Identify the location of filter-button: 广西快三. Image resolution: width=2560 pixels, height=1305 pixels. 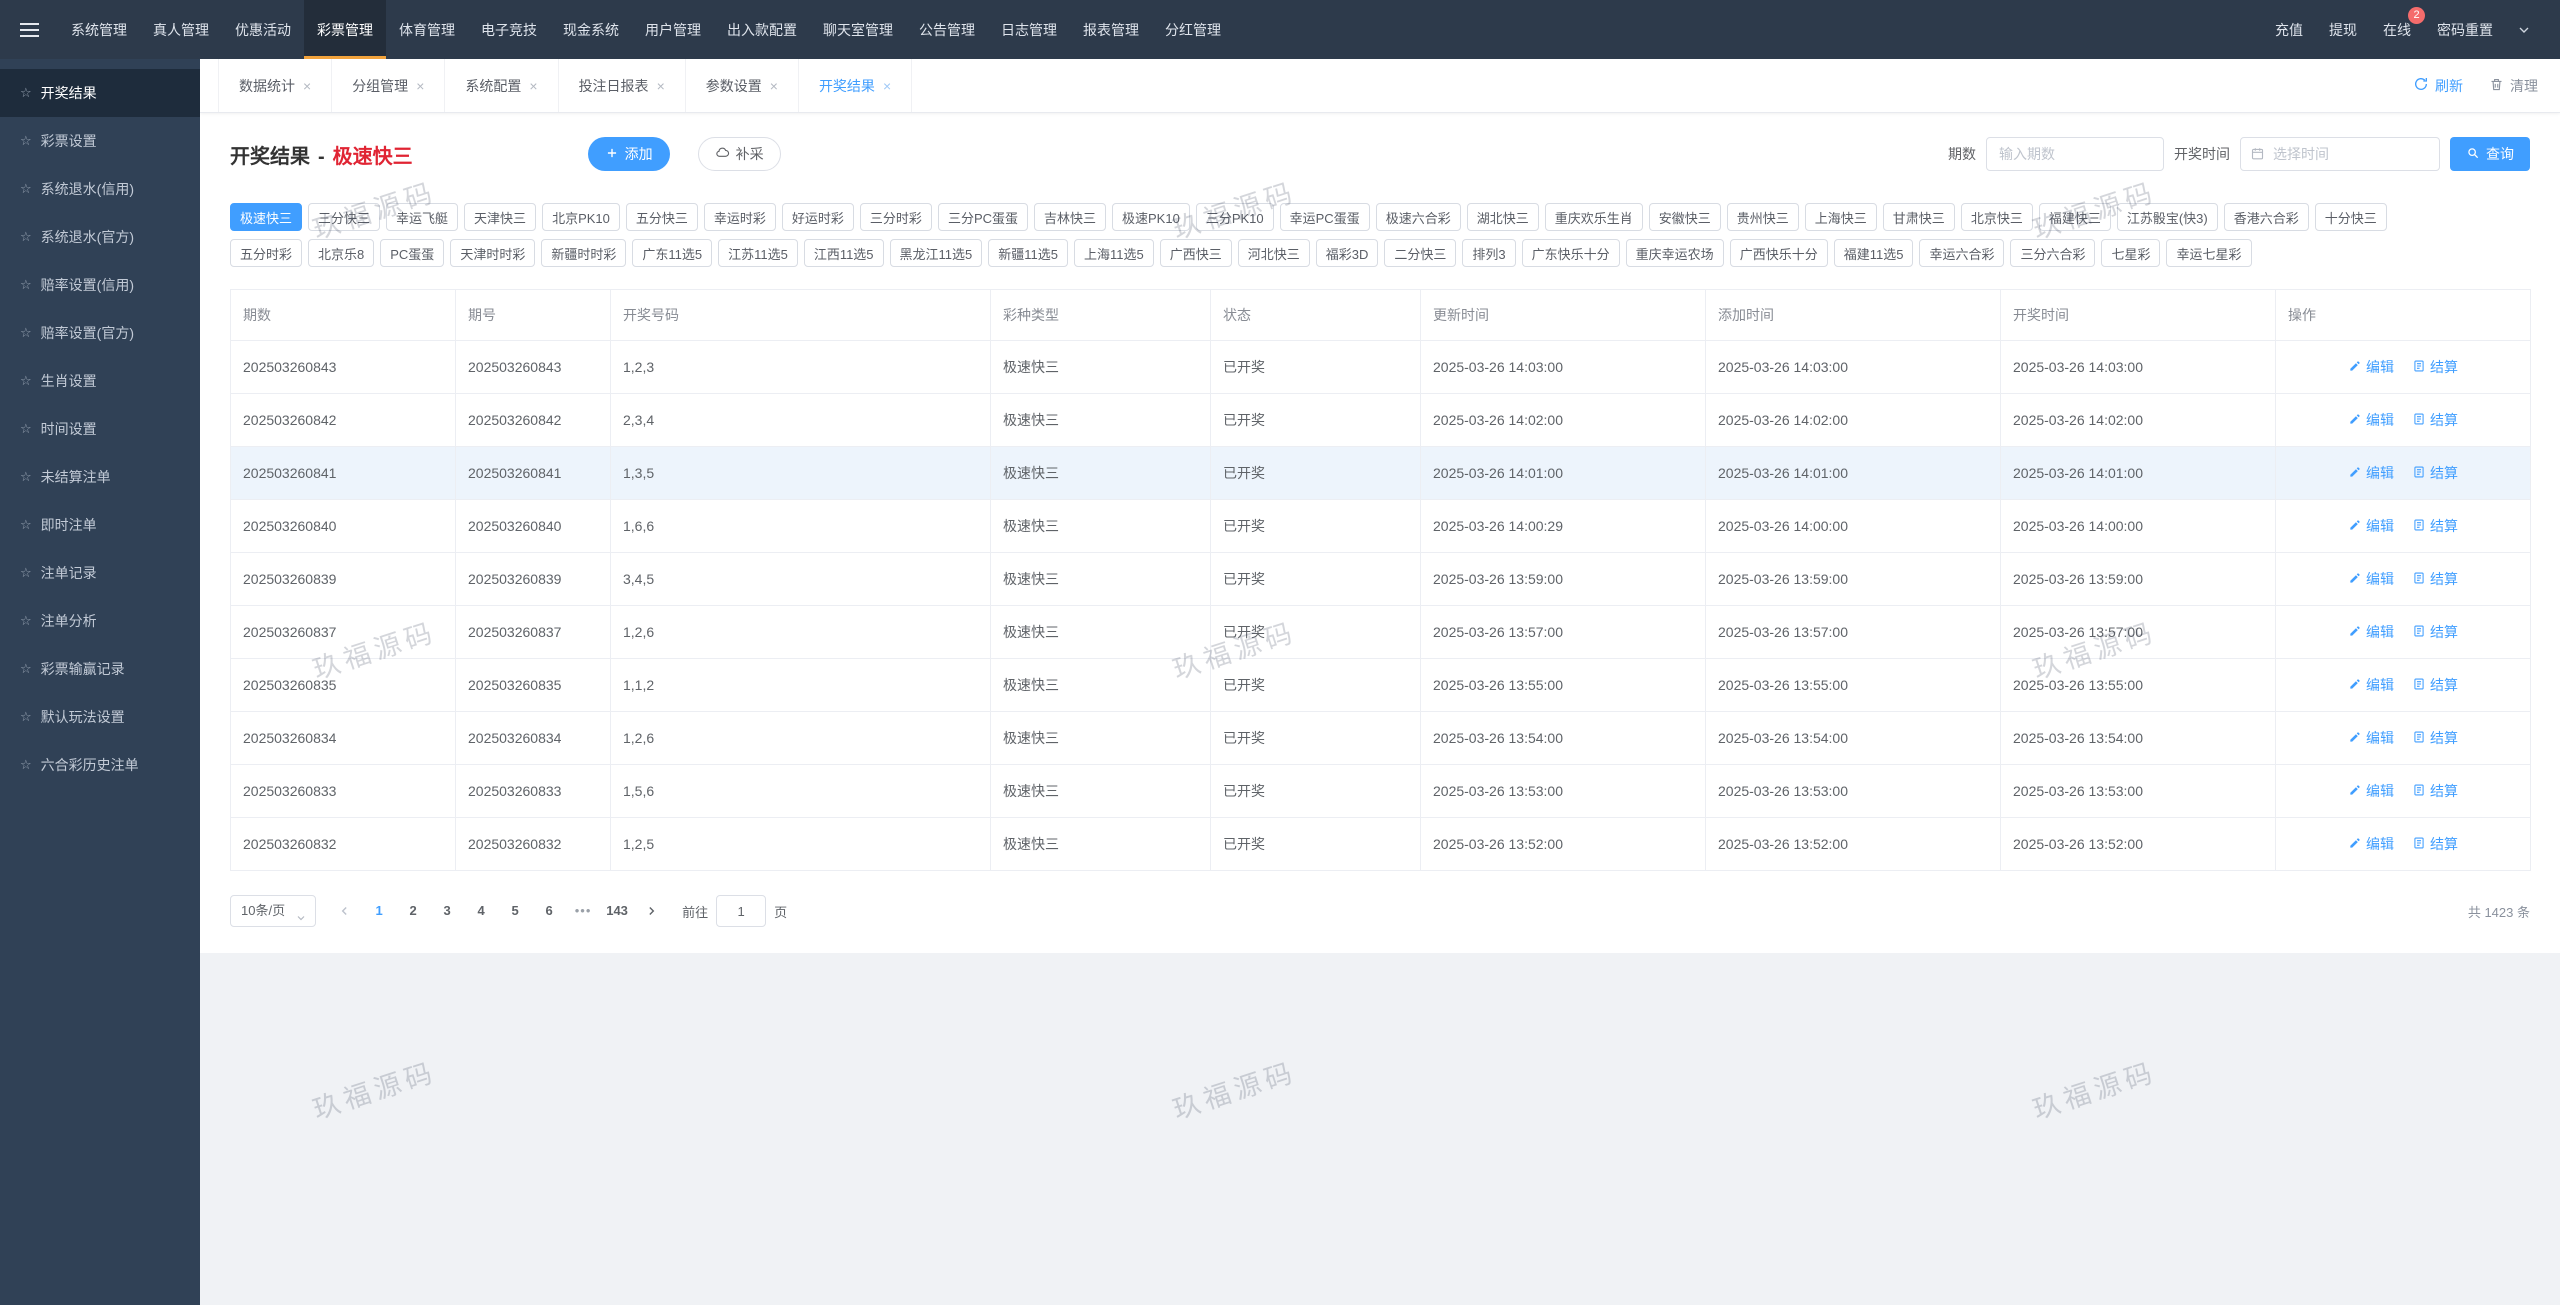
(1195, 253).